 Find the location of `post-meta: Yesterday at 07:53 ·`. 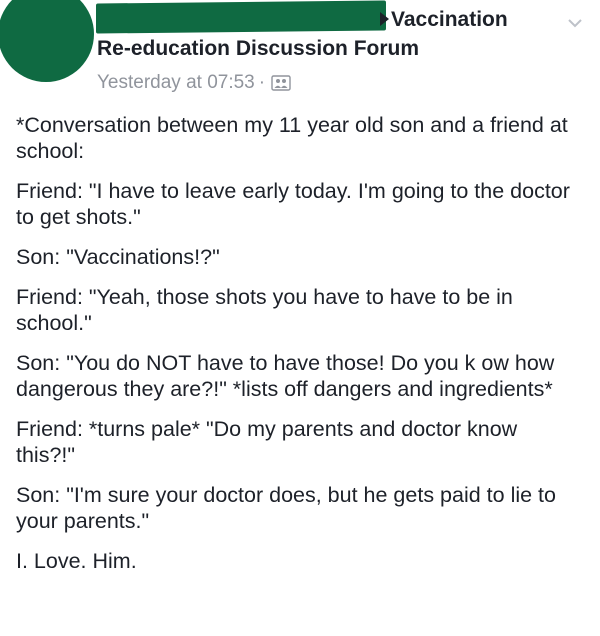

post-meta: Yesterday at 07:53 · is located at coordinates (194, 83).